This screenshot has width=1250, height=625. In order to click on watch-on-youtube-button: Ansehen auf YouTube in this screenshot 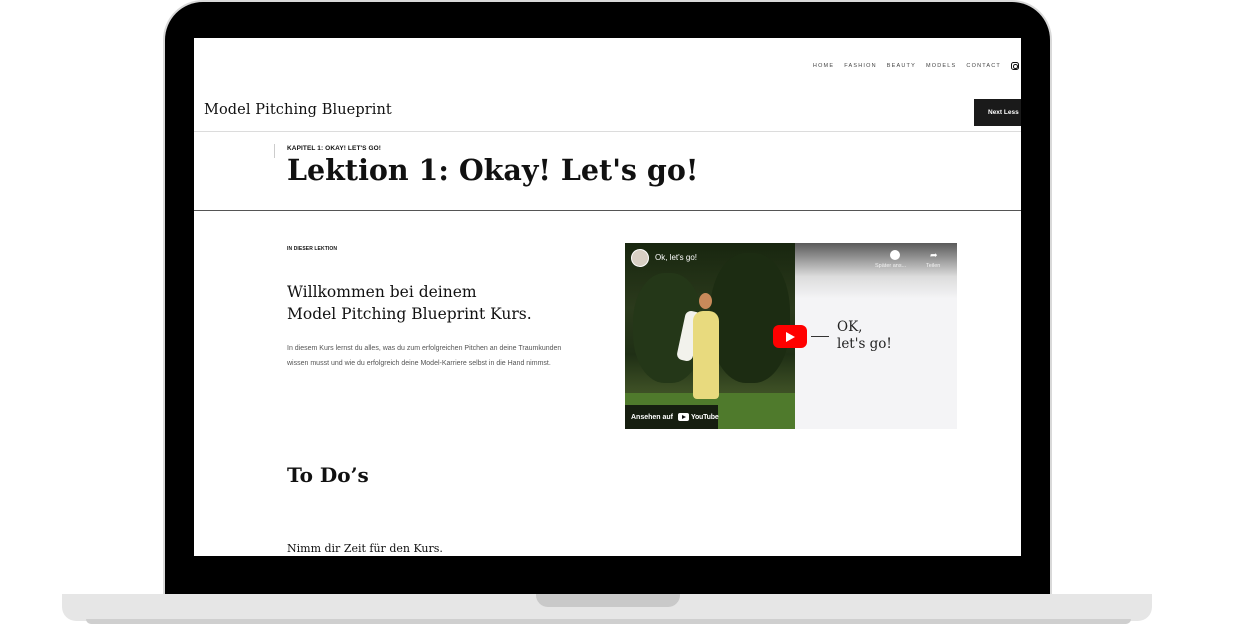, I will do `click(672, 417)`.